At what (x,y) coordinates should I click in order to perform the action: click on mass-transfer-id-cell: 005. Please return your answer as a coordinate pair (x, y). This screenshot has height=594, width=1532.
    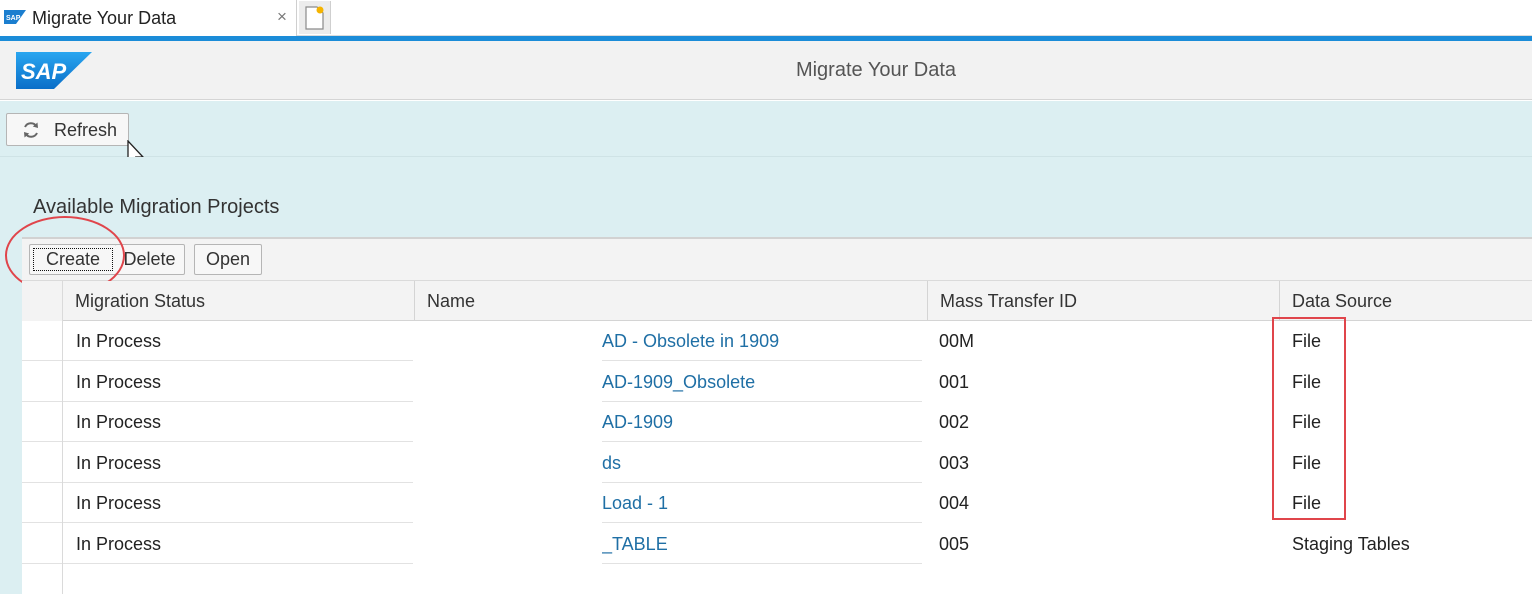
    Looking at the image, I should click on (954, 544).